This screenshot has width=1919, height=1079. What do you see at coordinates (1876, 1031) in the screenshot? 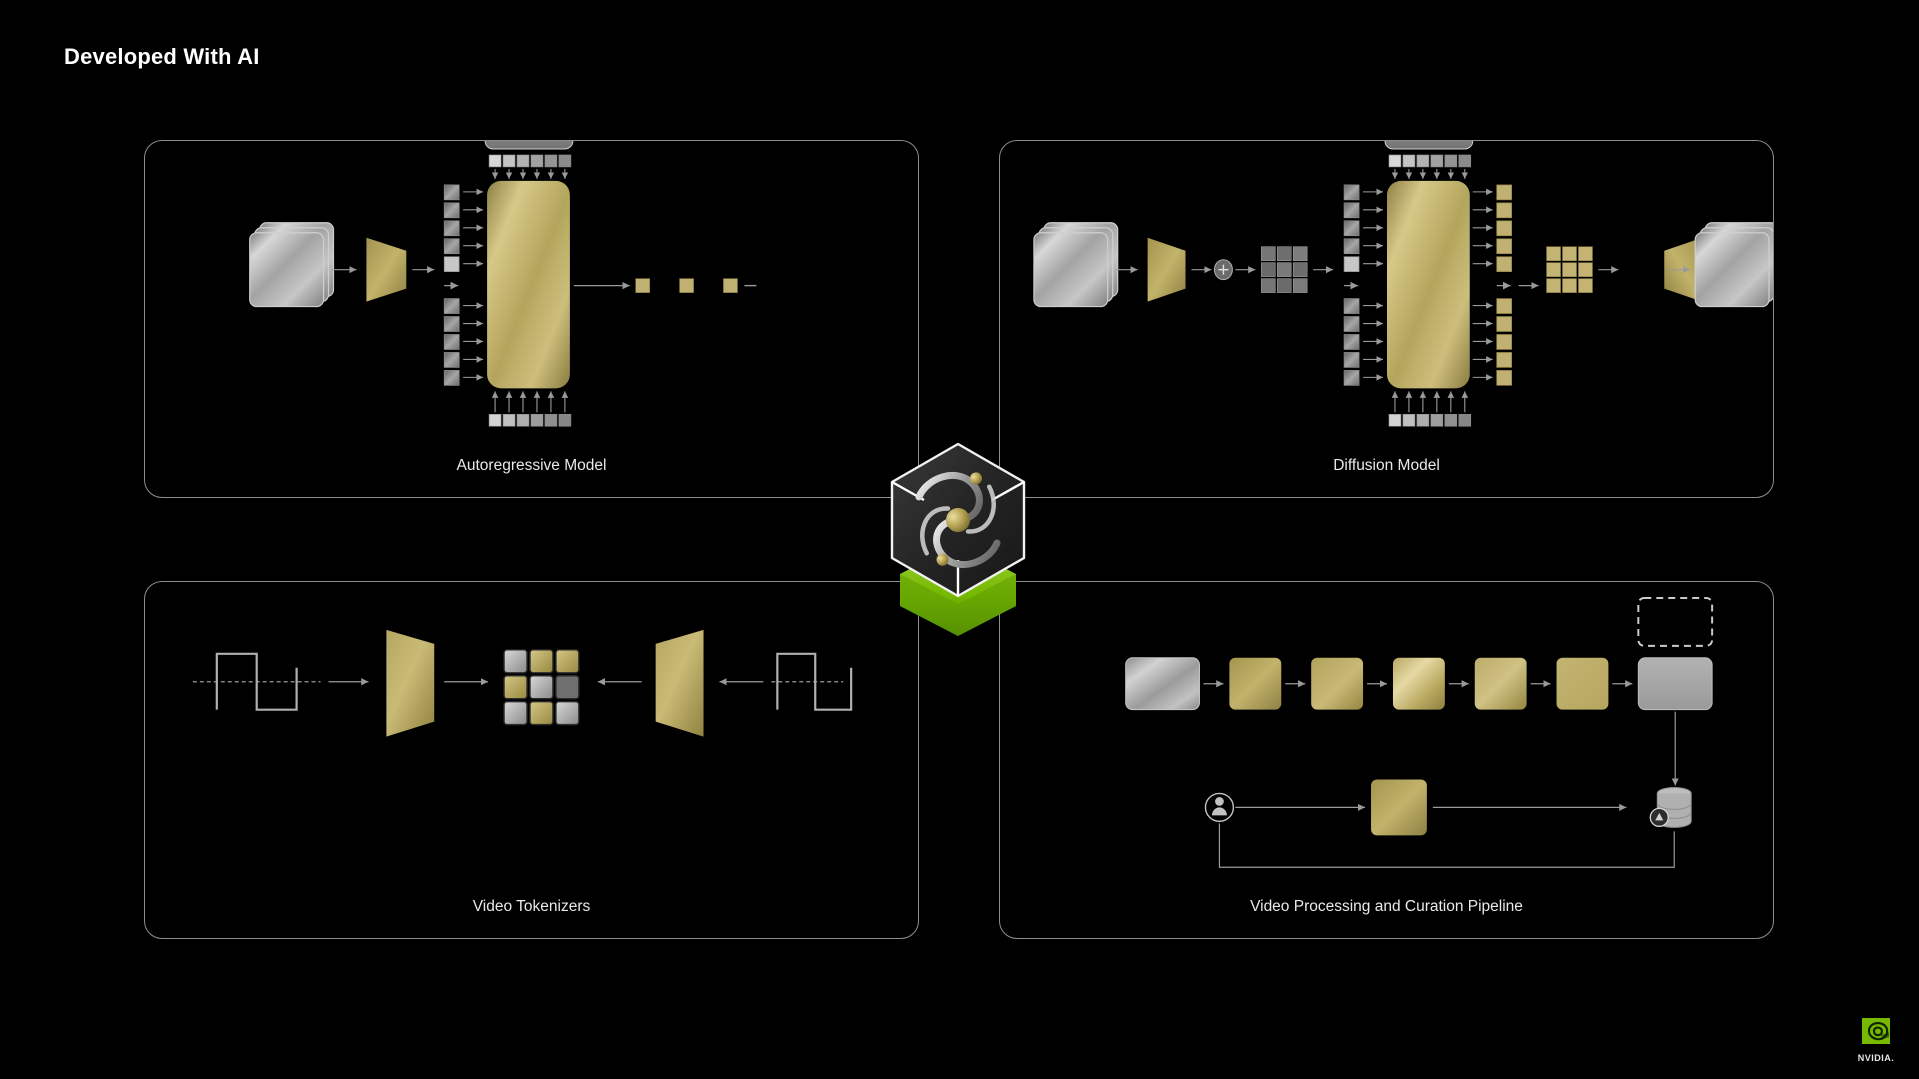
I see `nvidia-eye-icon` at bounding box center [1876, 1031].